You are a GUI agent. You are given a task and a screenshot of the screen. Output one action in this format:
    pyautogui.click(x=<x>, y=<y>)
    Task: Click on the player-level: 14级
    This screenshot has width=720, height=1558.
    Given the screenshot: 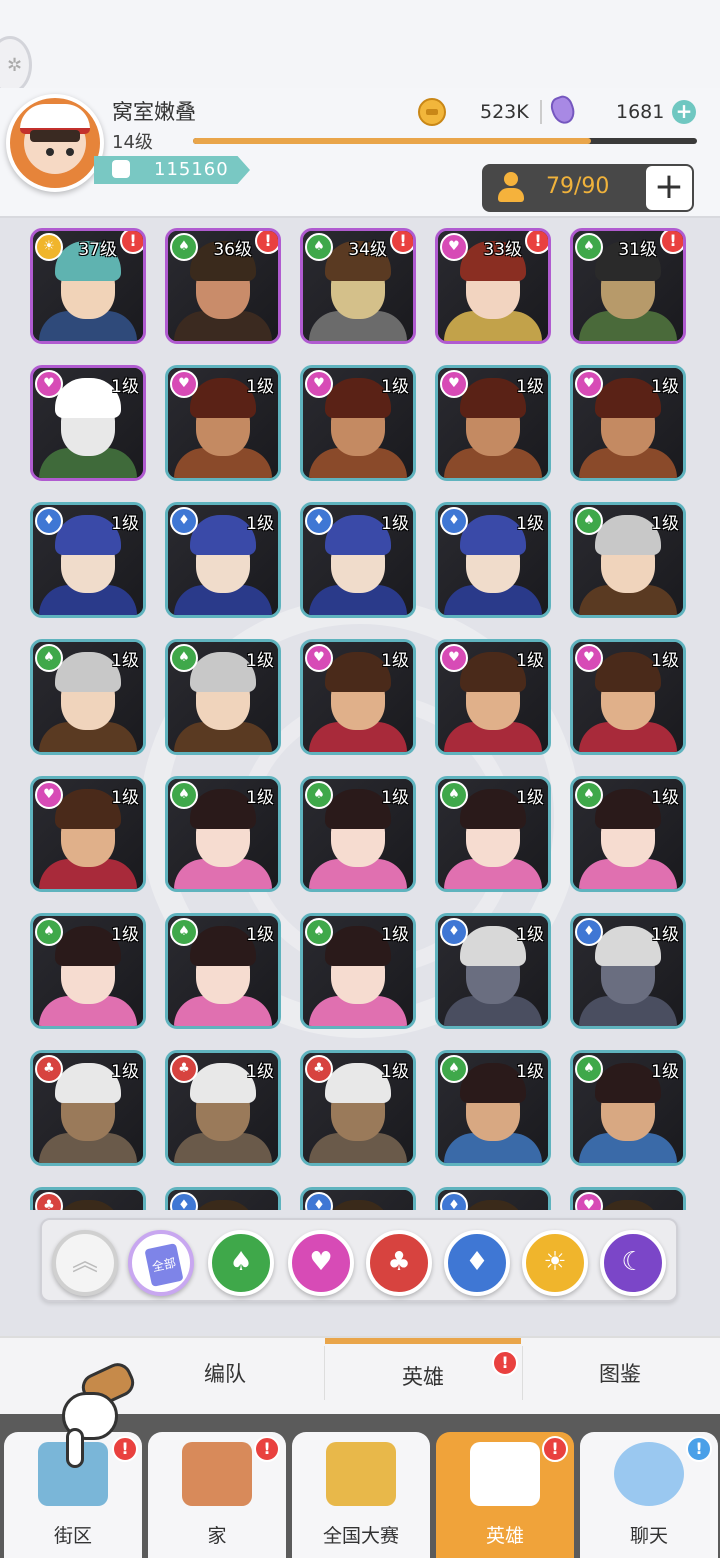 What is the action you would take?
    pyautogui.click(x=132, y=142)
    